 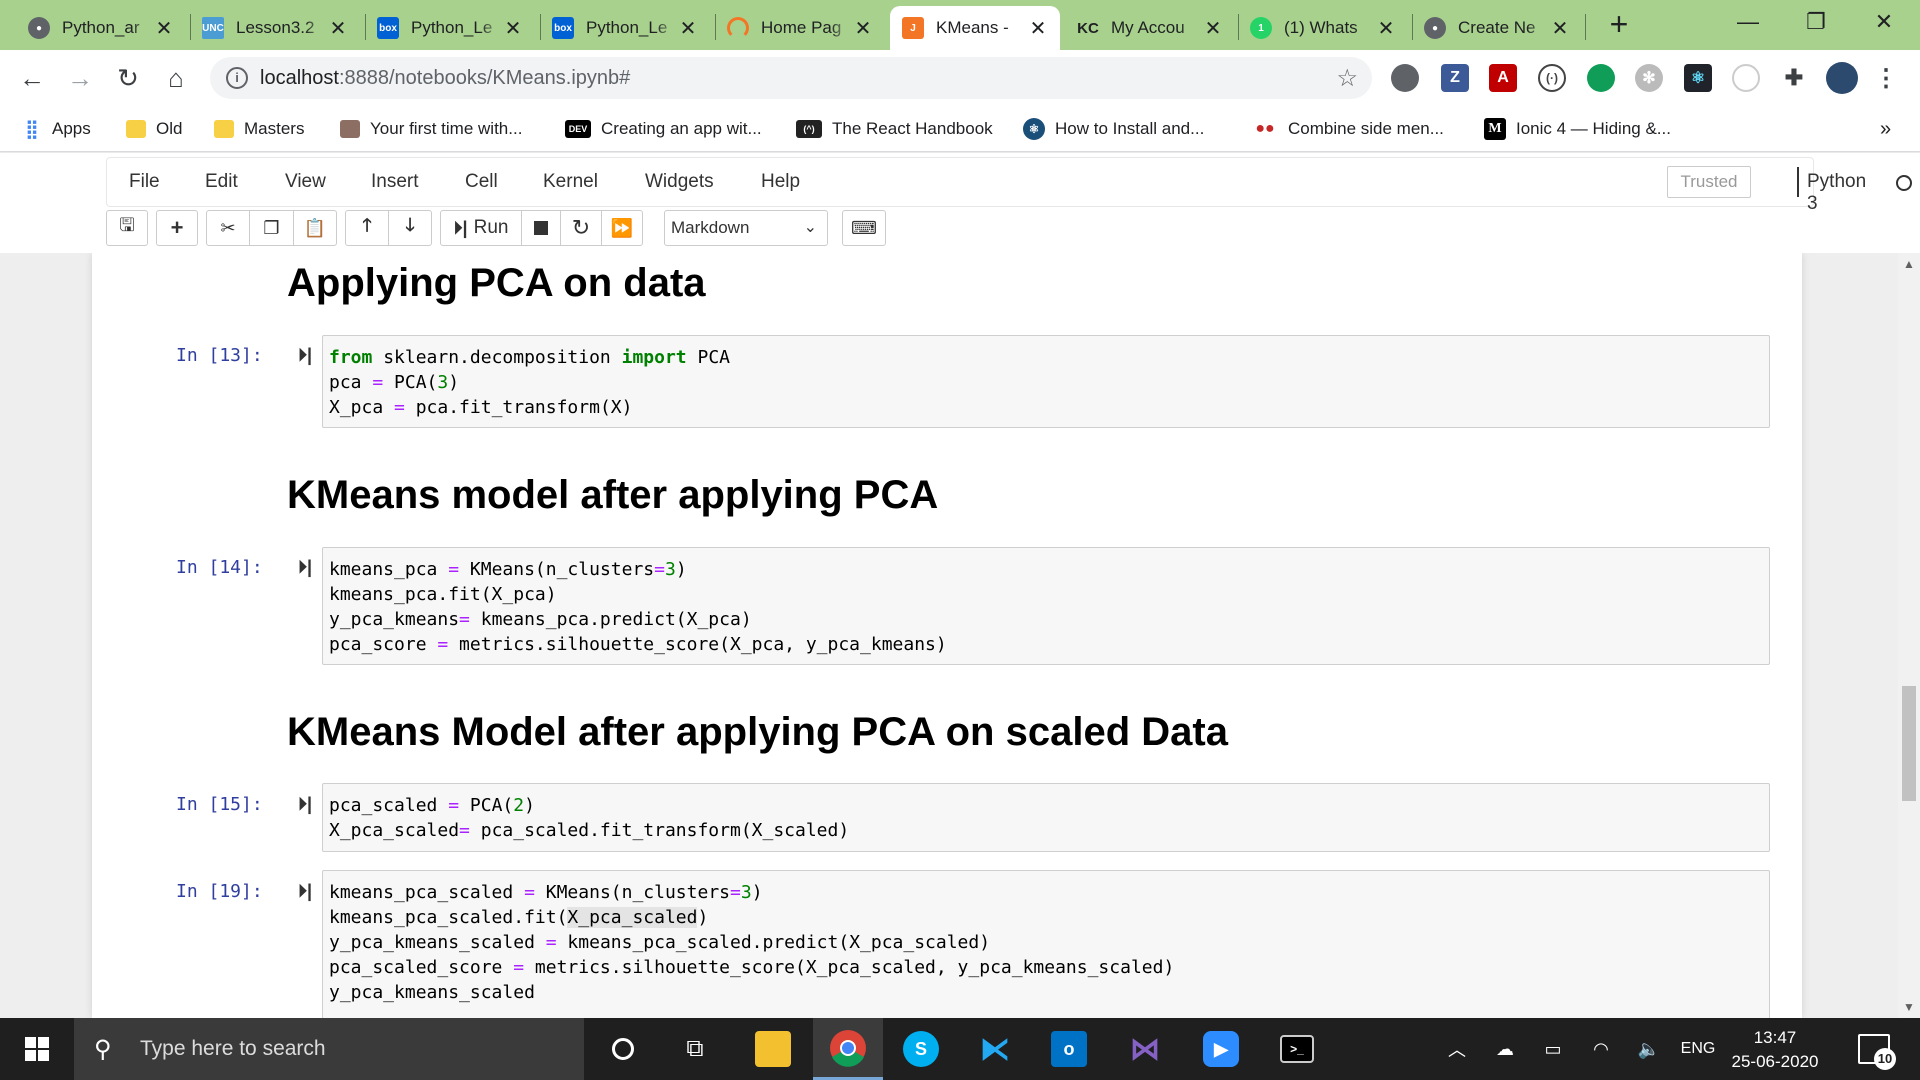 I want to click on menu-file: File, so click(x=144, y=182).